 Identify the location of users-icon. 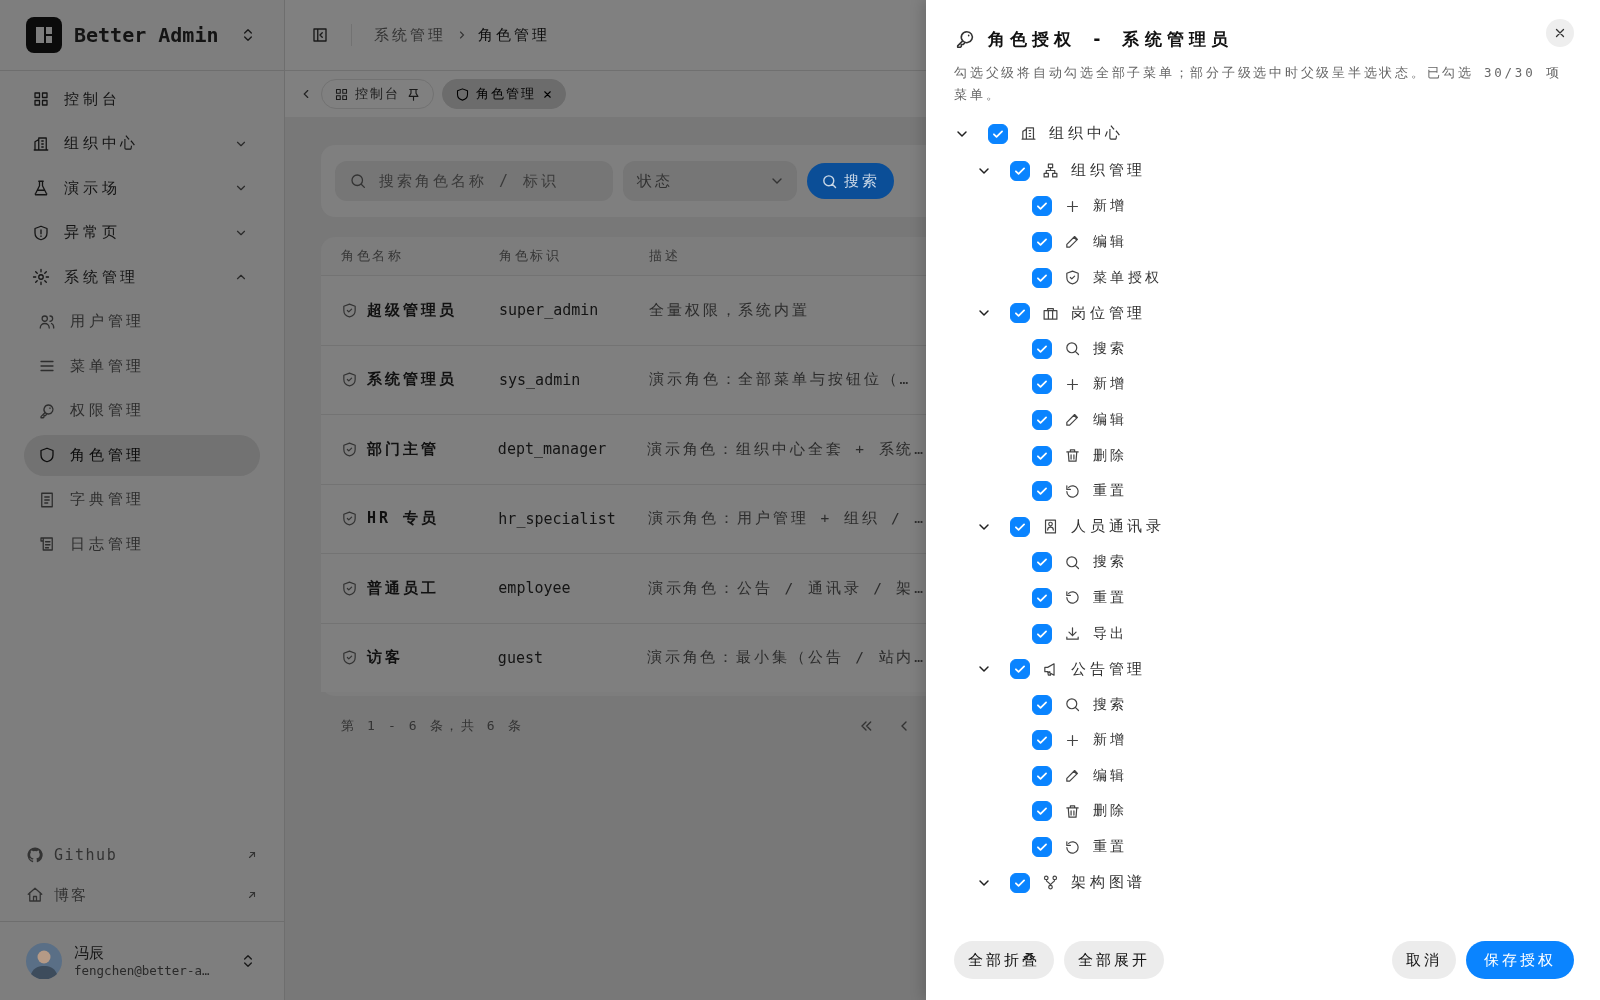
(47, 321).